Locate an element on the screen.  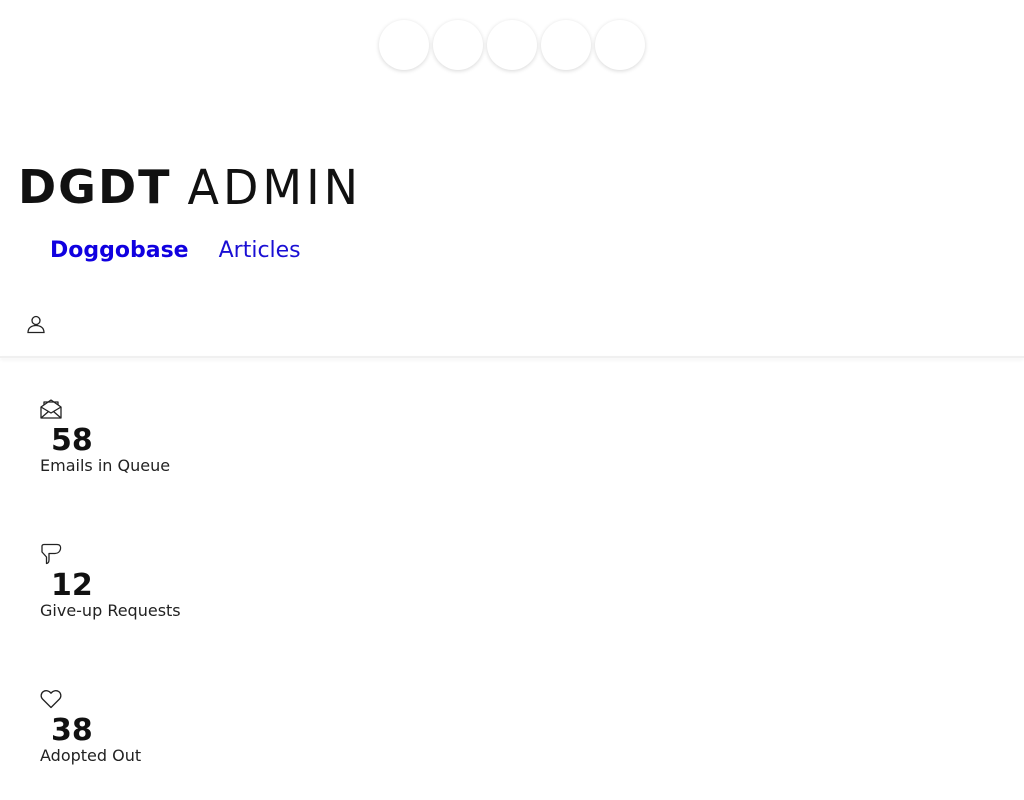
stat-label: Adopted Out is located at coordinates (91, 755).